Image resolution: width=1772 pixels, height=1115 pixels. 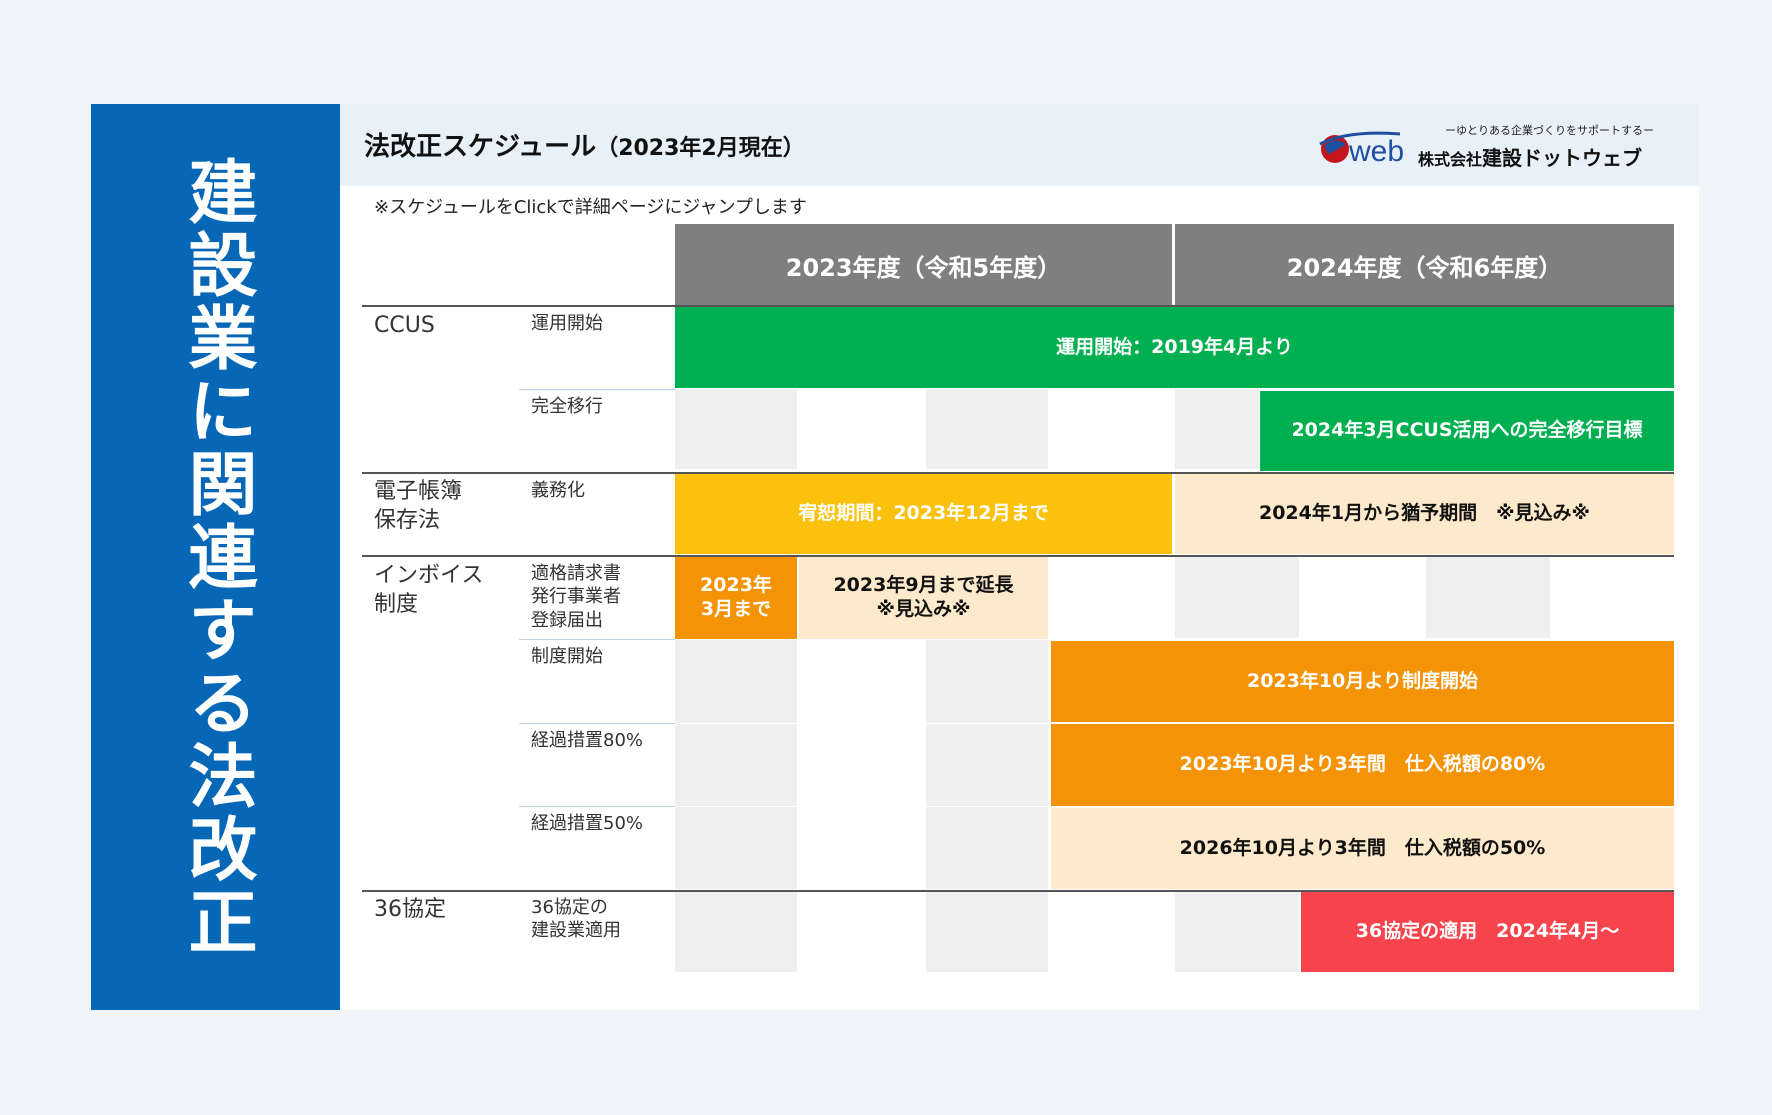 I want to click on company-name: 建設ドットウェブ, so click(x=1562, y=158).